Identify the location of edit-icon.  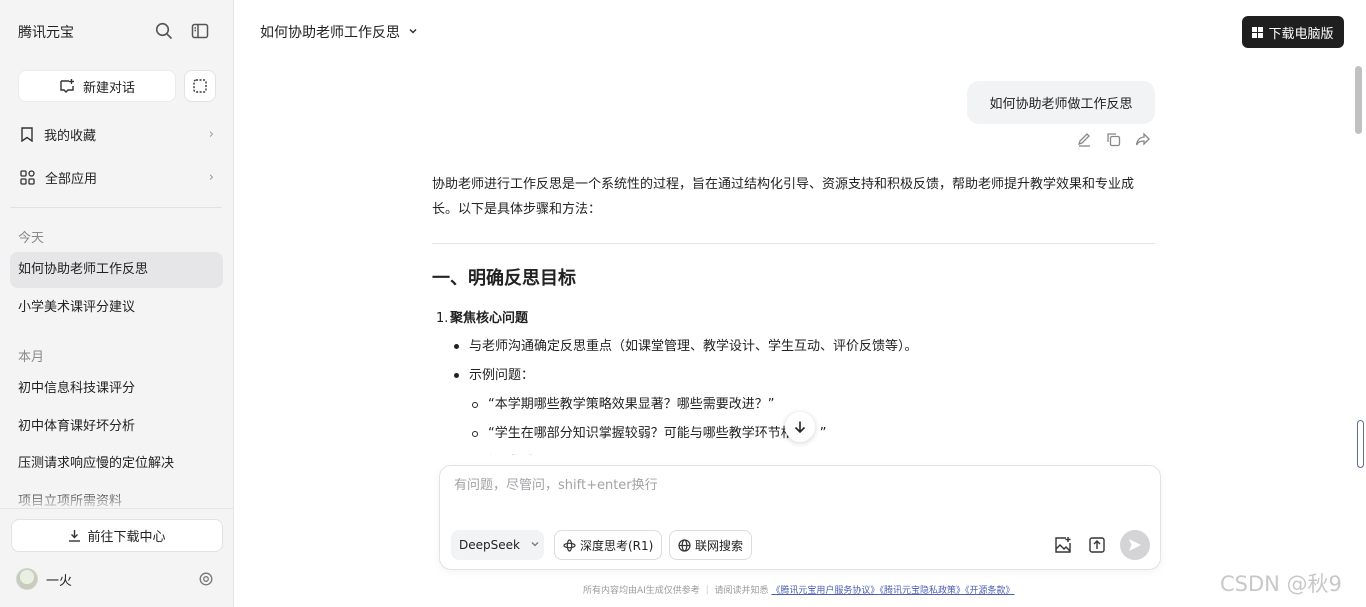
(1085, 140).